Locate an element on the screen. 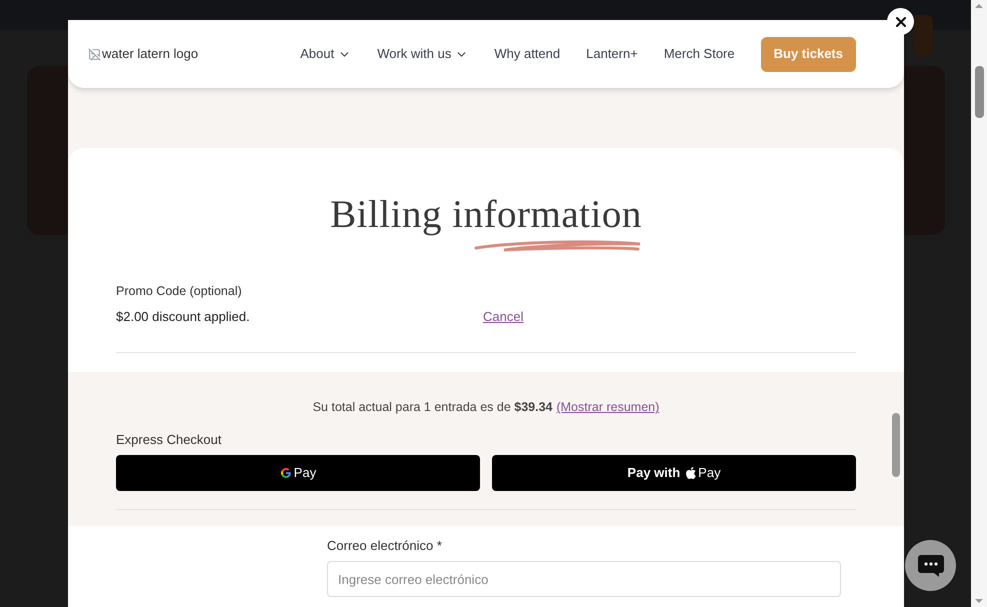 Image resolution: width=987 pixels, height=607 pixels. chat-bubble-icon is located at coordinates (930, 566).